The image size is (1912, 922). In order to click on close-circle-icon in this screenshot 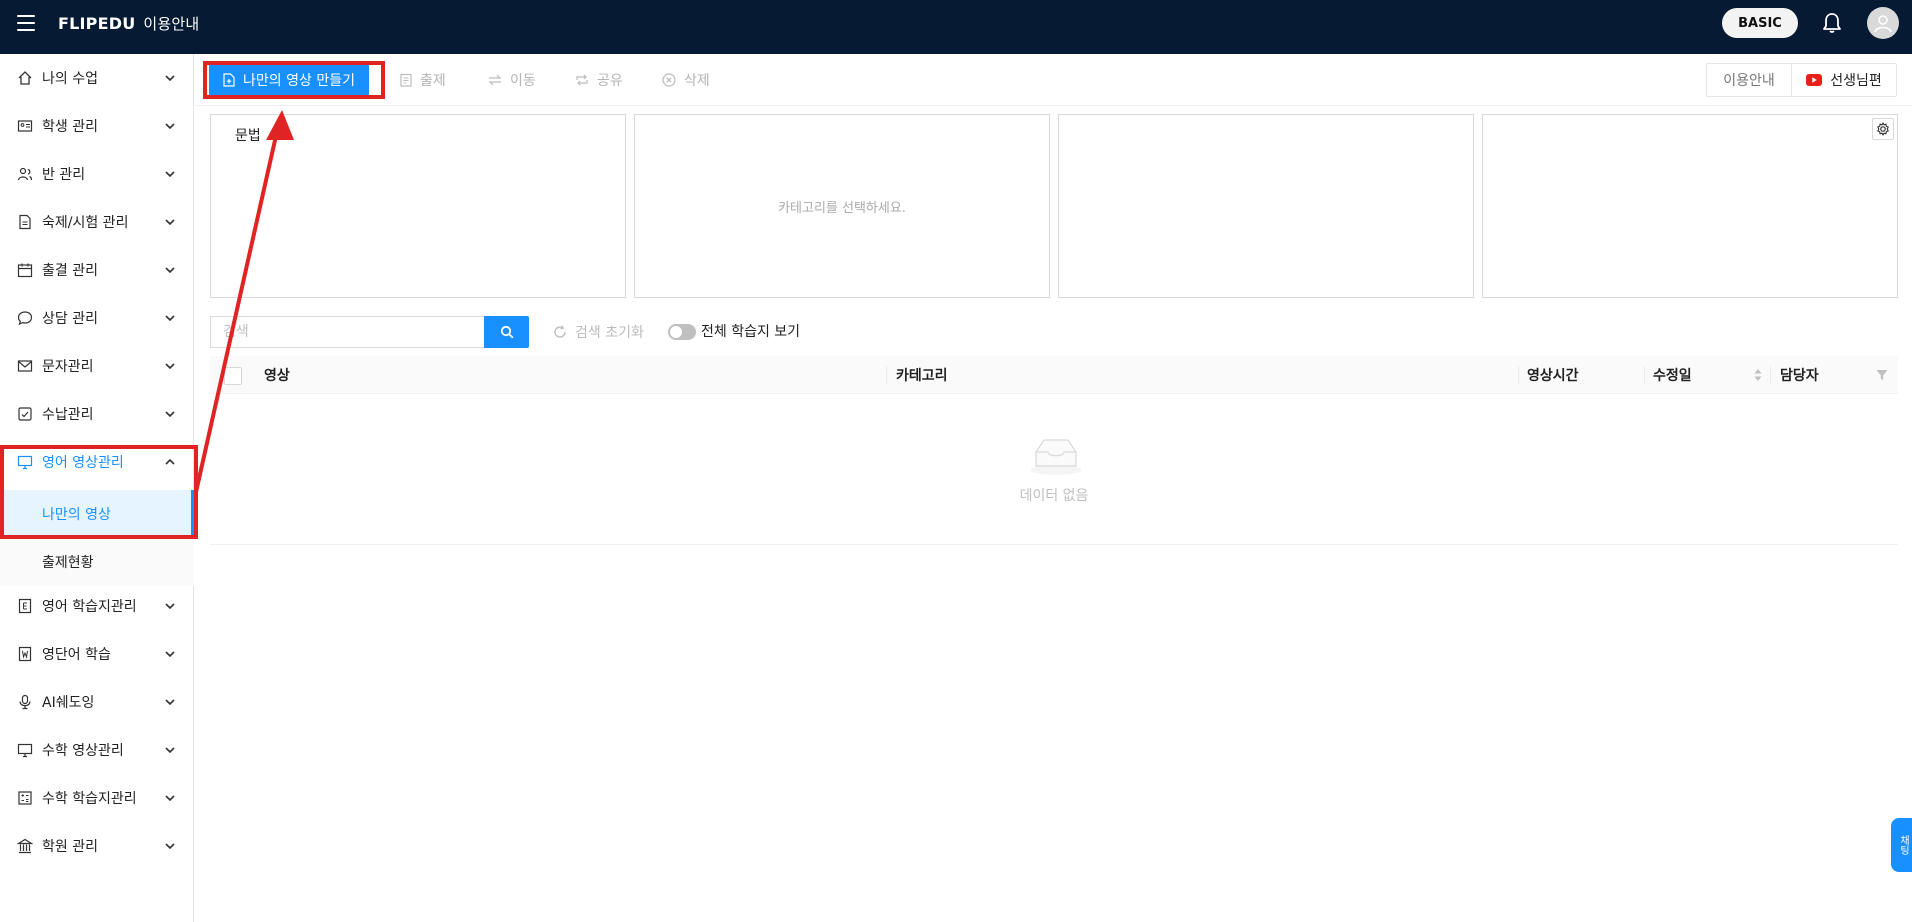, I will do `click(669, 80)`.